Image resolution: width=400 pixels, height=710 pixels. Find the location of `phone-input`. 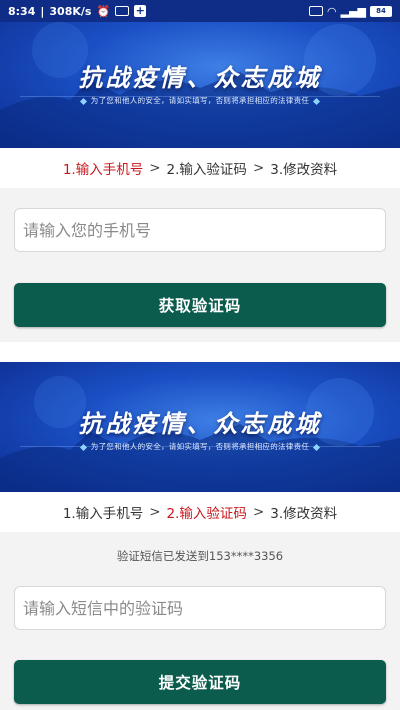

phone-input is located at coordinates (200, 230).